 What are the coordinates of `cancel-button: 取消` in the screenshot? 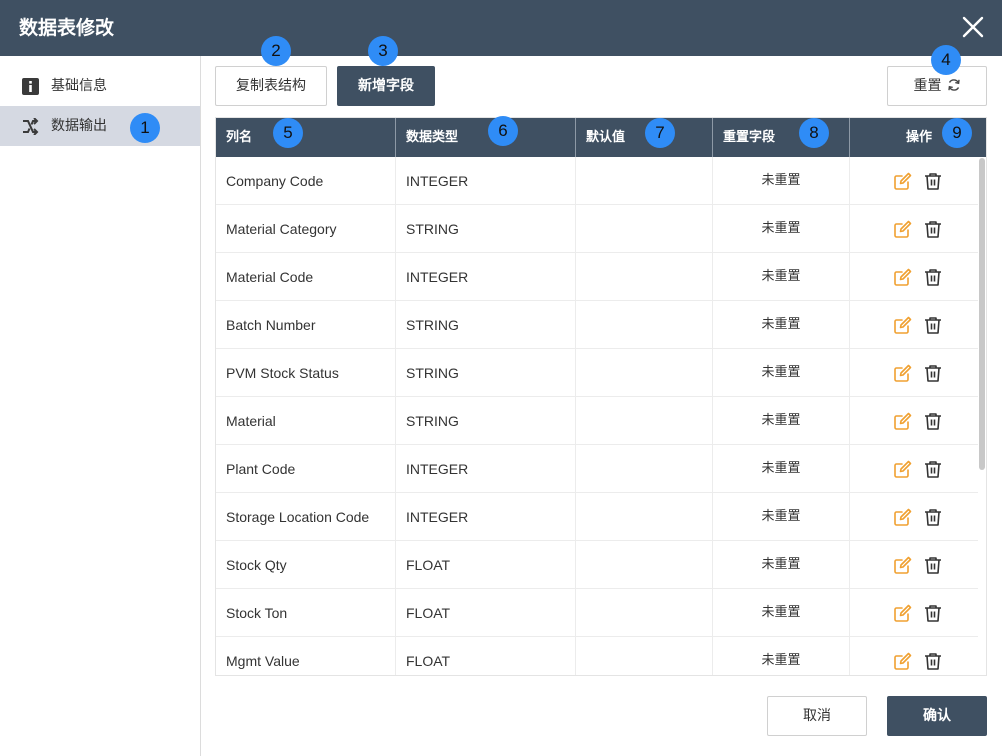 It's located at (817, 716).